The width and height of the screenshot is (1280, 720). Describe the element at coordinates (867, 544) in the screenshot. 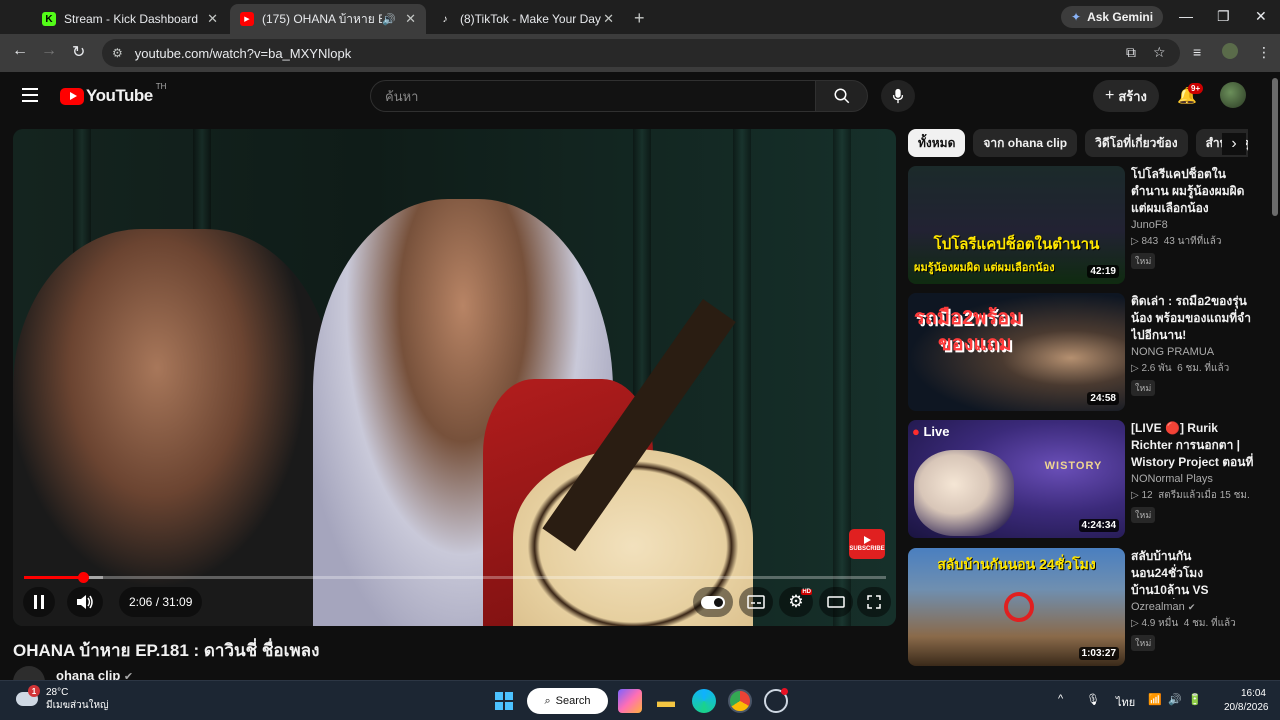

I see `subscribe-watermark: SUBSCRIBE` at that location.